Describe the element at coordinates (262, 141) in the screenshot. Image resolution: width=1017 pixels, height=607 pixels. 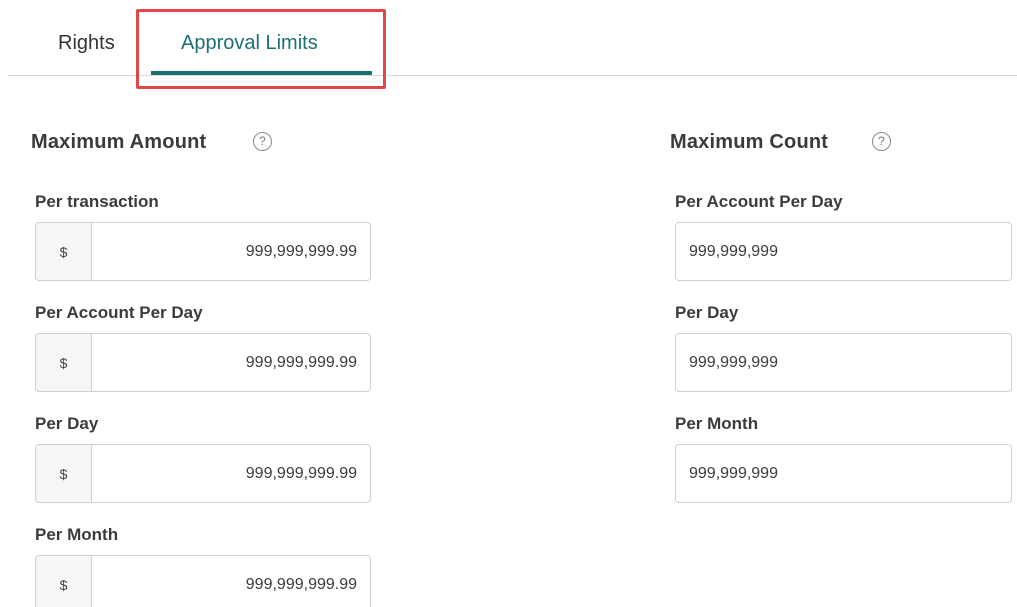
I see `maximum-amount-help-icon: ?` at that location.